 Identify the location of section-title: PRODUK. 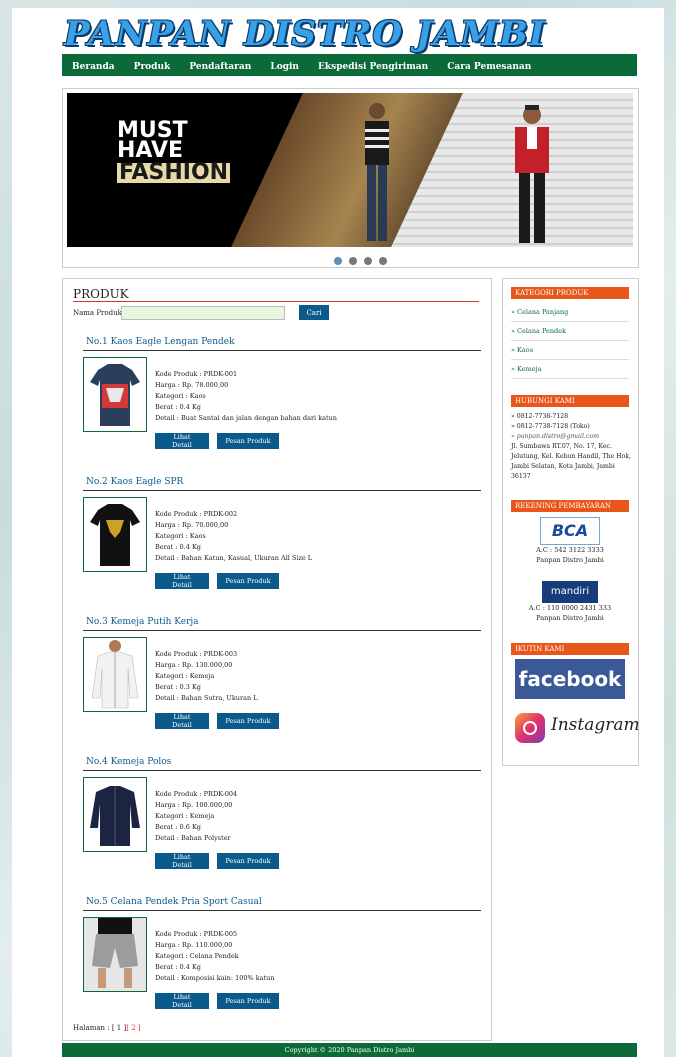
(101, 294).